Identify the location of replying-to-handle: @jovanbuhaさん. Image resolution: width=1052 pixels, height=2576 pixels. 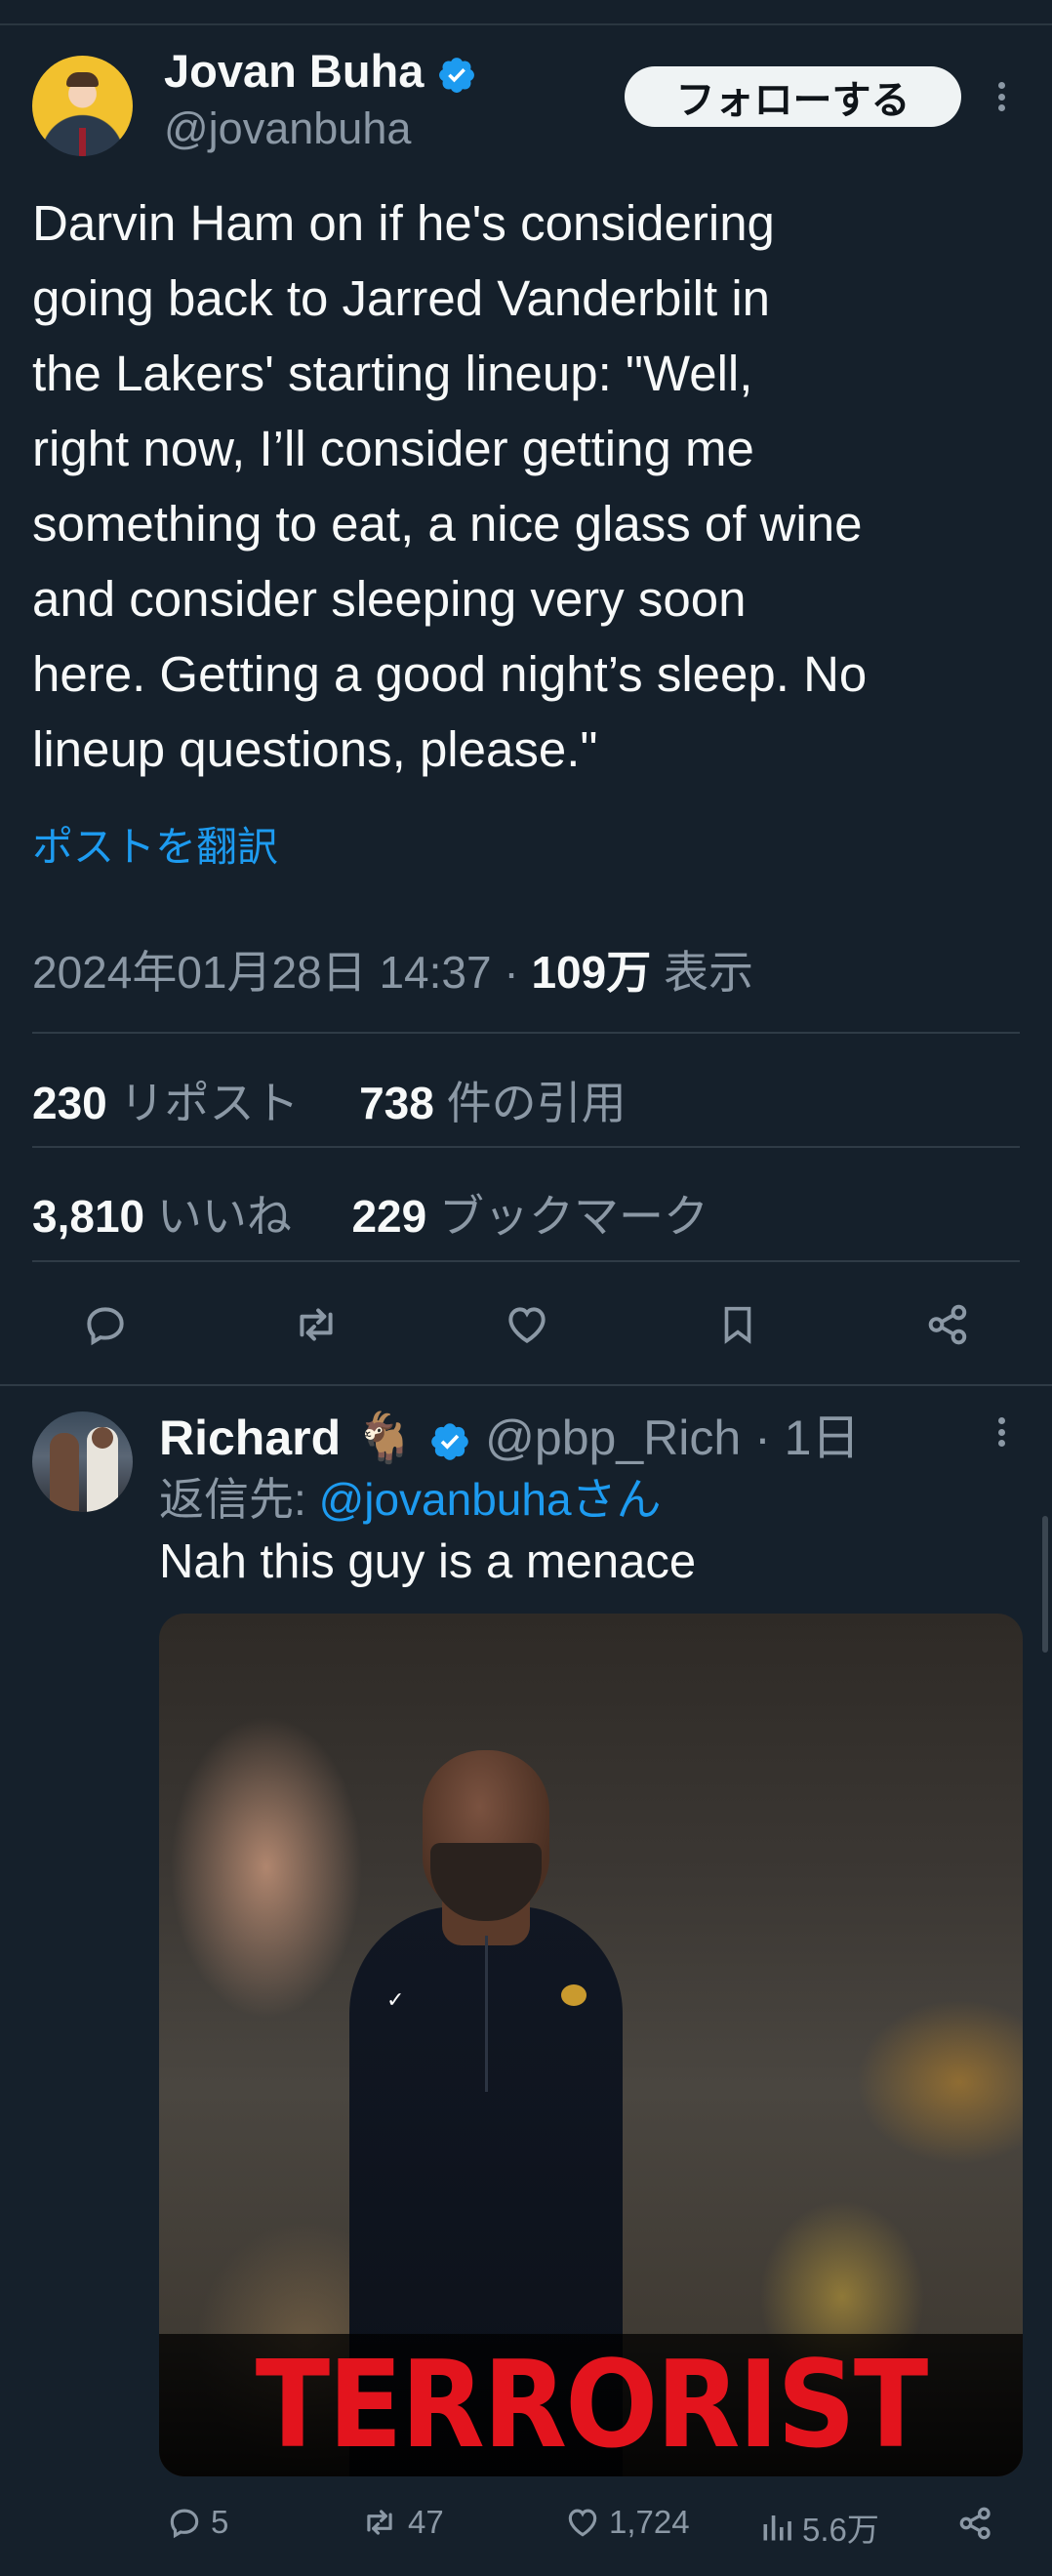
(490, 1499).